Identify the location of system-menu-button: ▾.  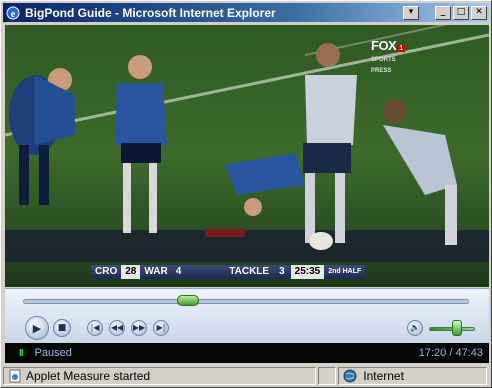
(411, 12).